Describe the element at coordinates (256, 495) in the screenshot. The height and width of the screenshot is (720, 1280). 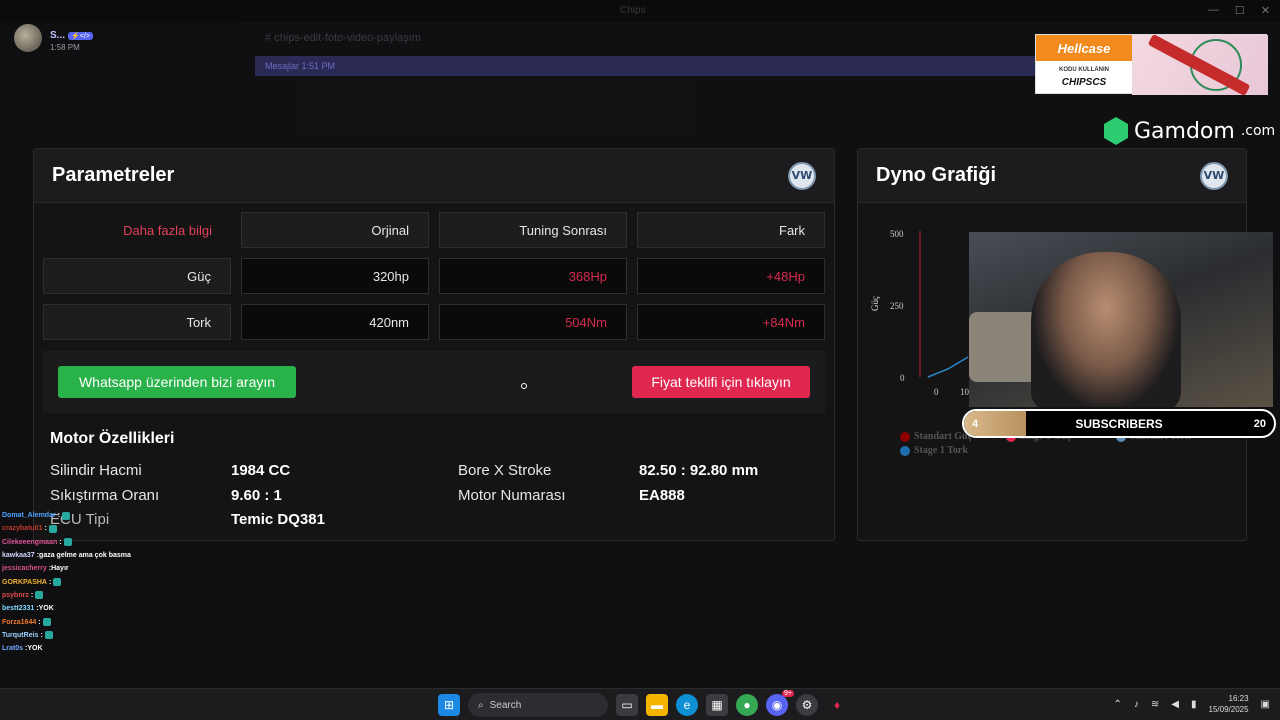
I see `spec-value-compression: 9.60 : 1` at that location.